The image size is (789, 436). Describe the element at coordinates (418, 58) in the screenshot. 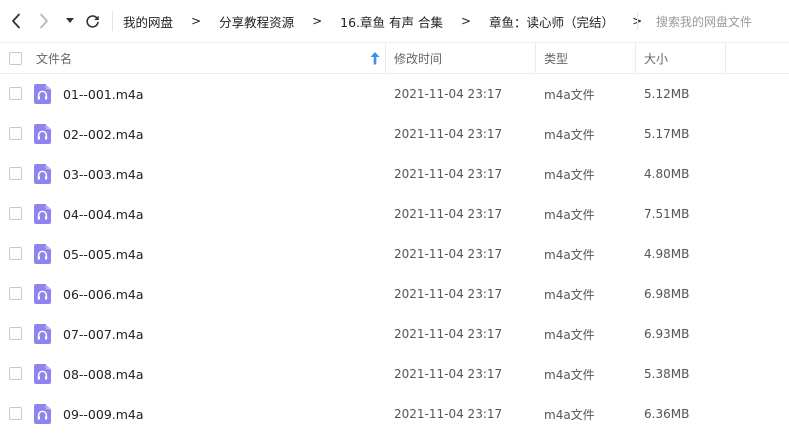

I see `column-header-modified: 修改时间` at that location.